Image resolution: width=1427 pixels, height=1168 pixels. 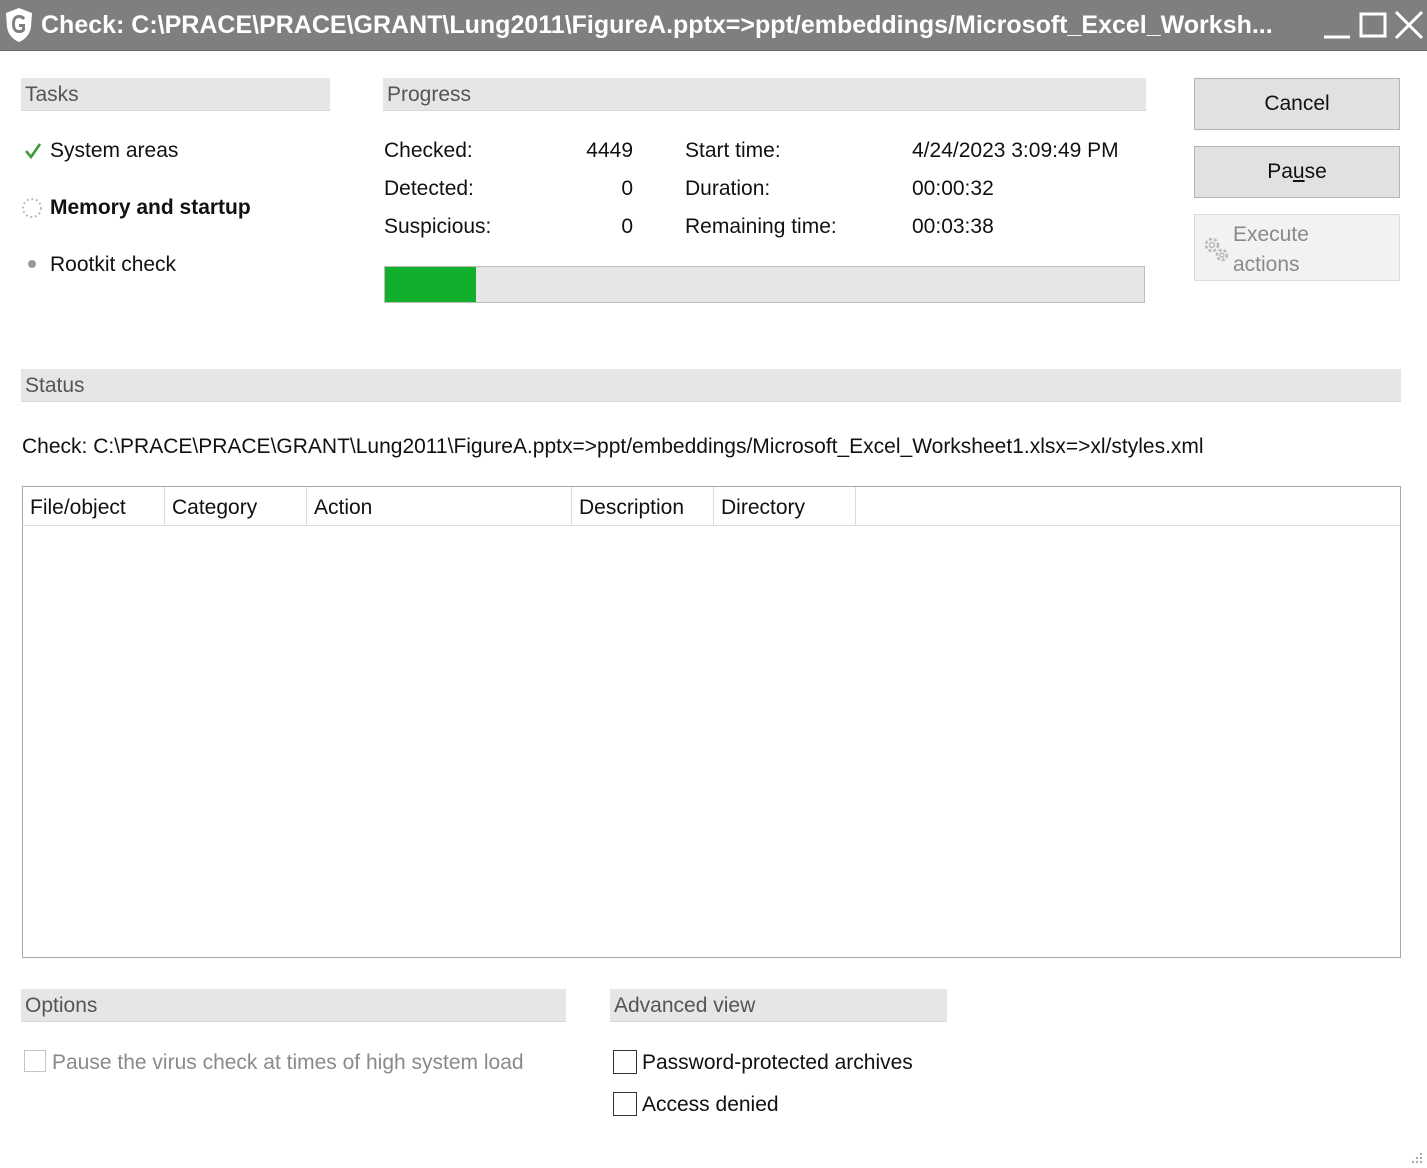 I want to click on resize-grip-icon, so click(x=1416, y=1157).